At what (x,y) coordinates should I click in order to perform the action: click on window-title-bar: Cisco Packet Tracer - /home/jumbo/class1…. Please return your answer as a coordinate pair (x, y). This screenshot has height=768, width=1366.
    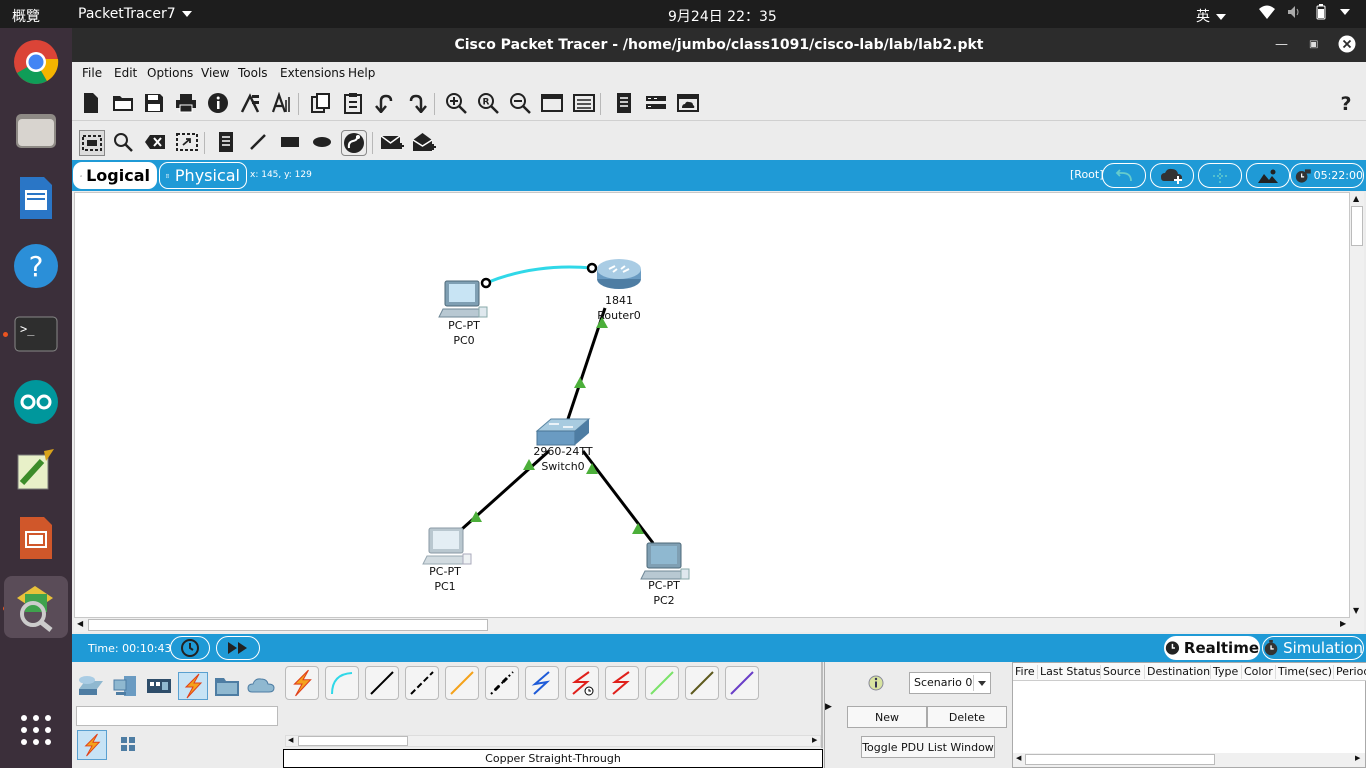
    Looking at the image, I should click on (719, 45).